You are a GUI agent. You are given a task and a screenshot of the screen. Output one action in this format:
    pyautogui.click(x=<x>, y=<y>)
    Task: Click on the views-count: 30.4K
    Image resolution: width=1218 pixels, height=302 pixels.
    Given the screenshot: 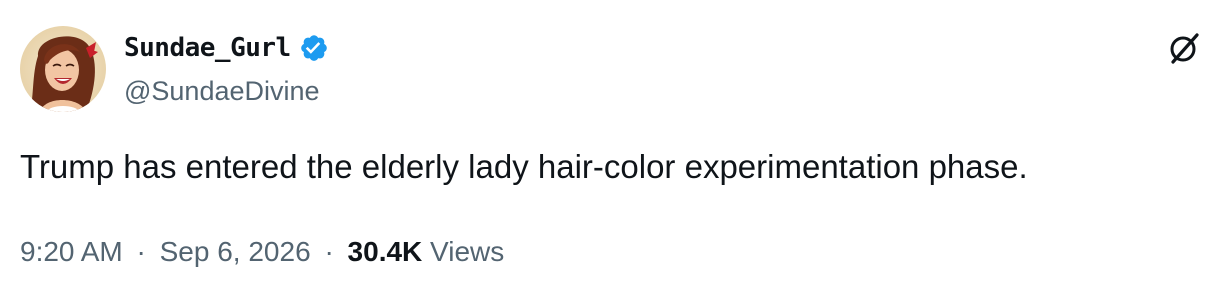 What is the action you would take?
    pyautogui.click(x=385, y=251)
    